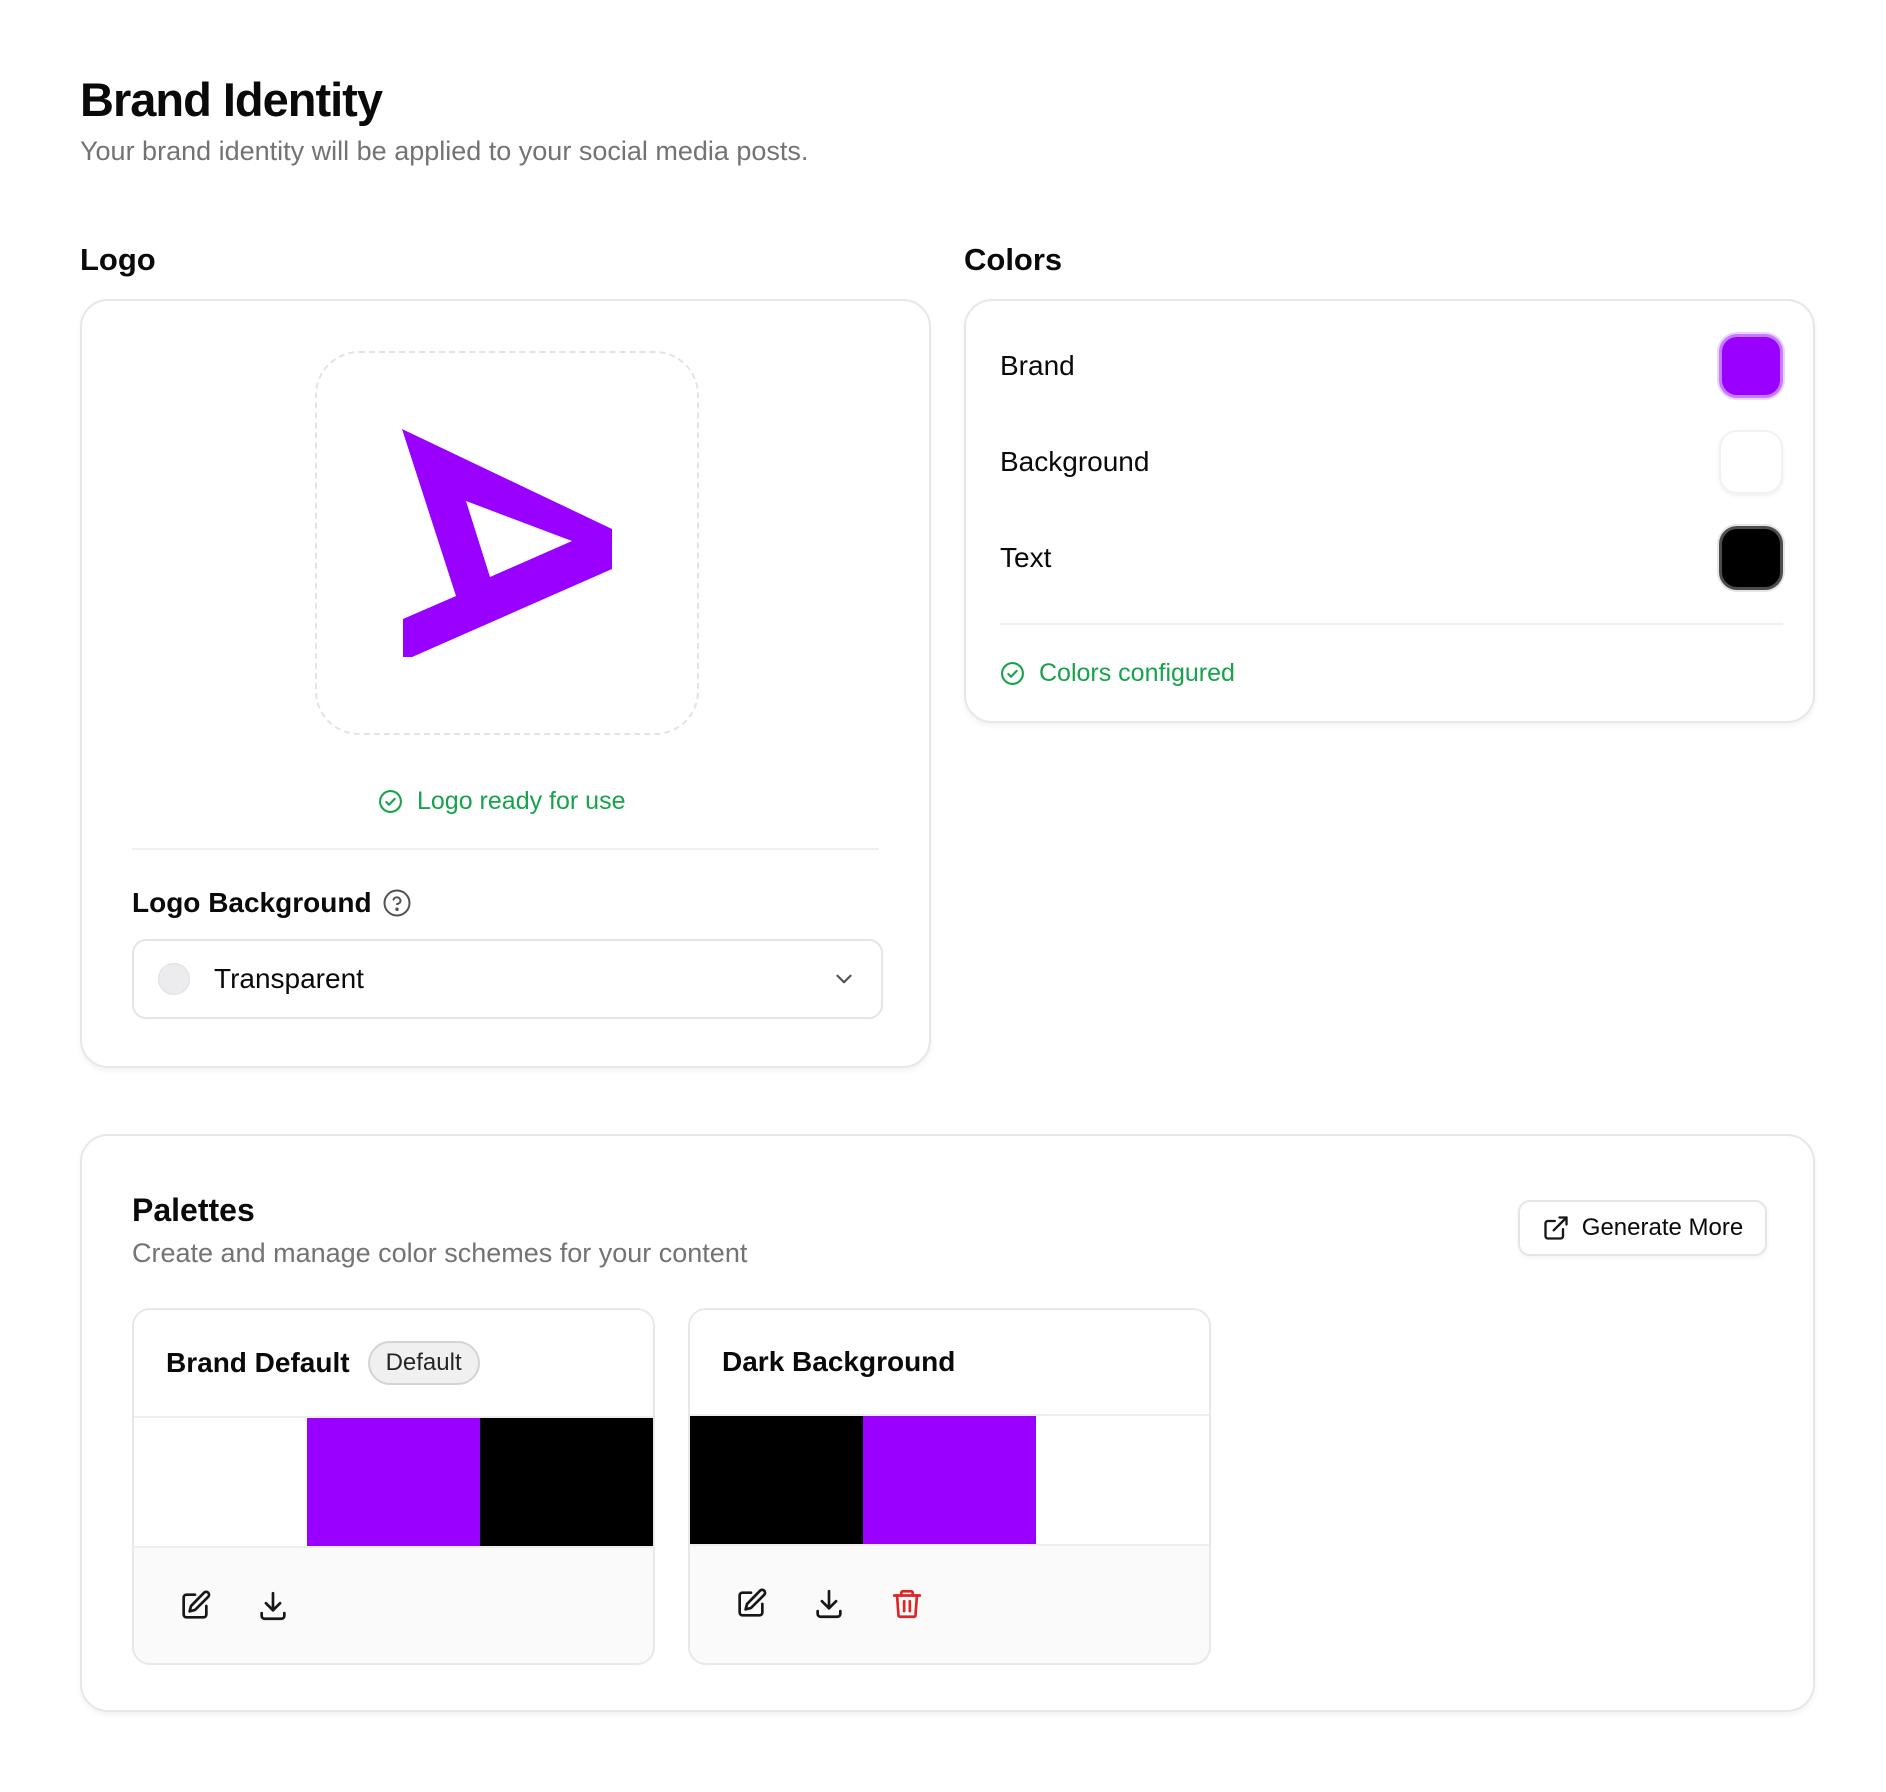 Image resolution: width=1886 pixels, height=1792 pixels. Describe the element at coordinates (1751, 366) in the screenshot. I see `brand-color-swatch` at that location.